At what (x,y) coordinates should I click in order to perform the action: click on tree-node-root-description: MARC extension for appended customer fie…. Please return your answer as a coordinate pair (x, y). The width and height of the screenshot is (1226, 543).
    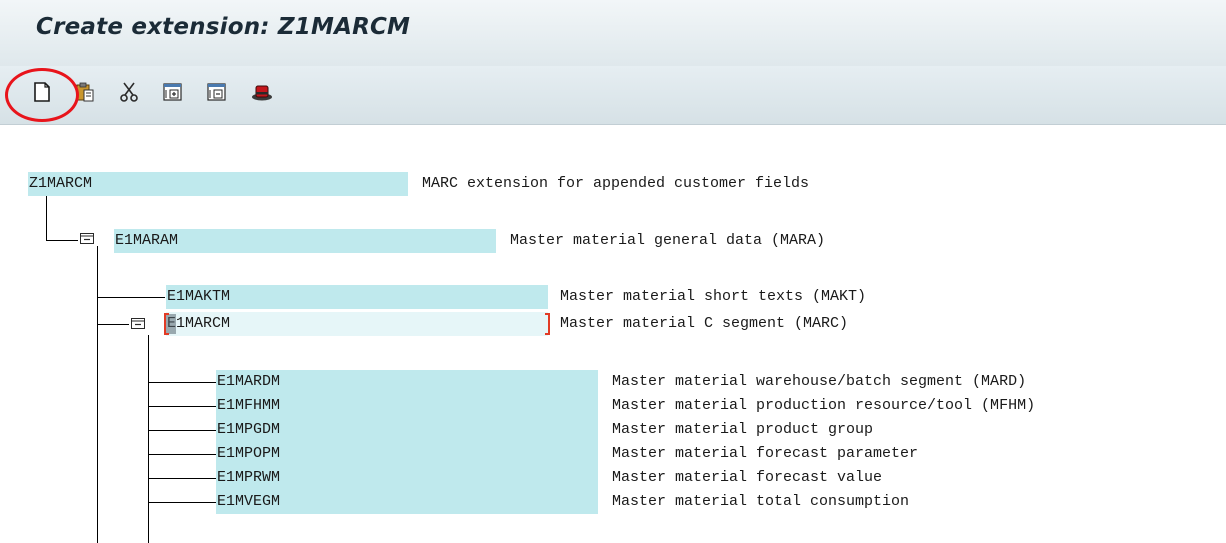
    Looking at the image, I should click on (616, 183).